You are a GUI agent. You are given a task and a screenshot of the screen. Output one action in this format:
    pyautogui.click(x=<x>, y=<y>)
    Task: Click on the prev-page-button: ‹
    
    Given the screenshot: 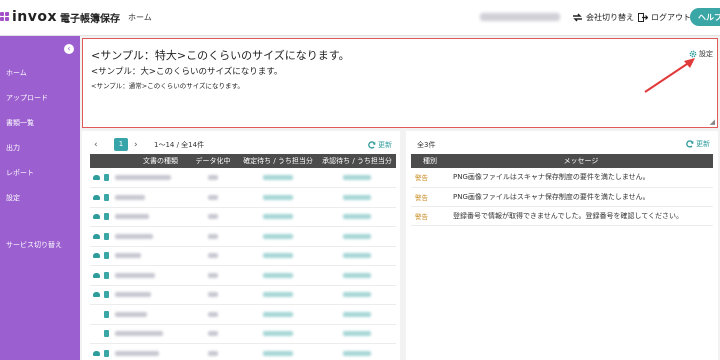 What is the action you would take?
    pyautogui.click(x=101, y=145)
    